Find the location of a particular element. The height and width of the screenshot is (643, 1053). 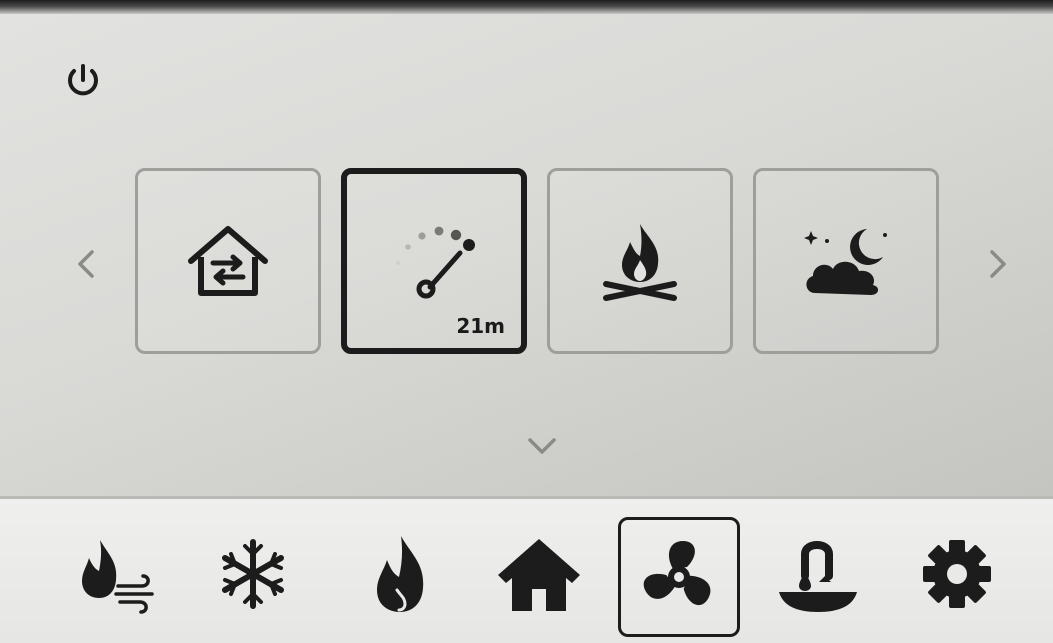

nav-item-cooling is located at coordinates (253, 574).